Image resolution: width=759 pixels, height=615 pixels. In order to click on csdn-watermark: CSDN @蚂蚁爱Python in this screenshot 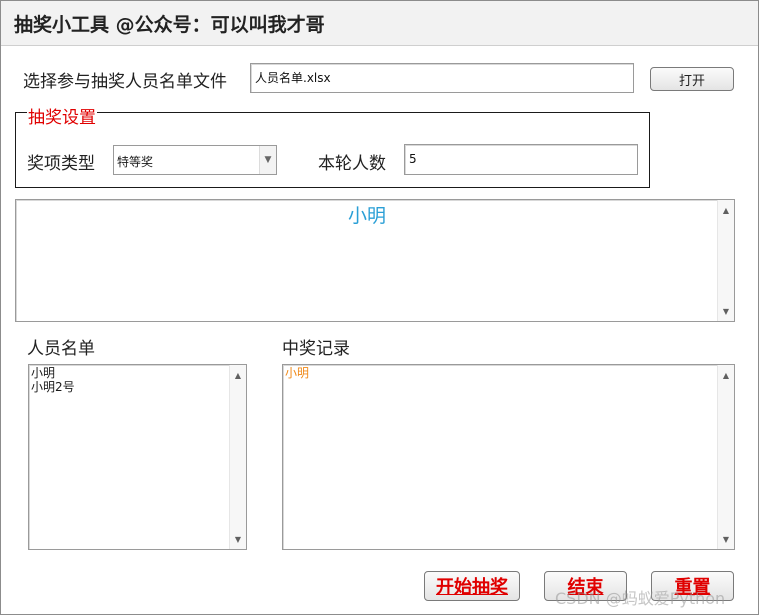, I will do `click(640, 598)`.